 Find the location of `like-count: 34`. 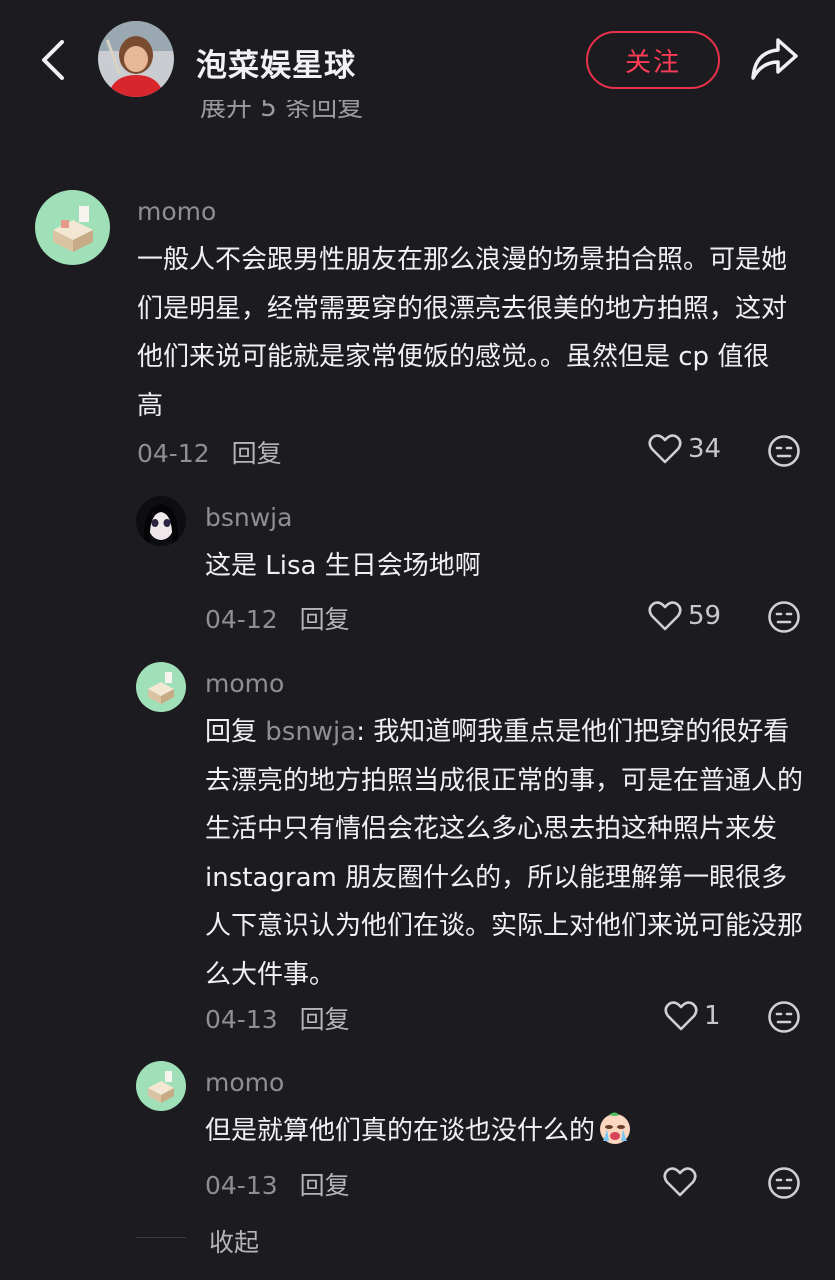

like-count: 34 is located at coordinates (705, 449).